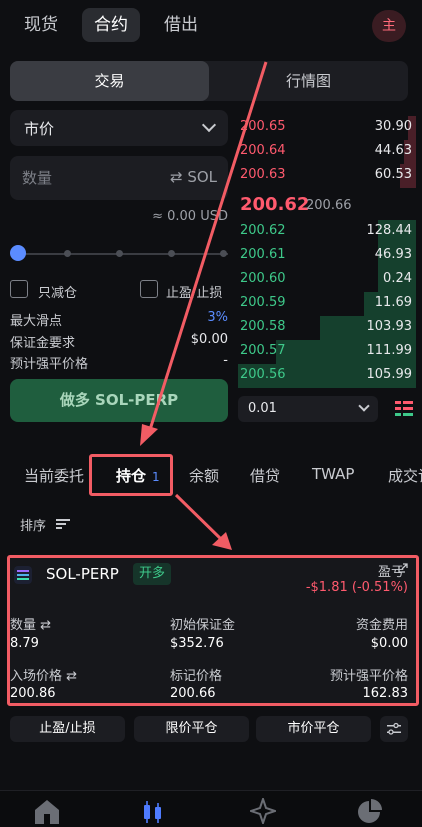  Describe the element at coordinates (209, 339) in the screenshot. I see `margin-value: $0.00` at that location.